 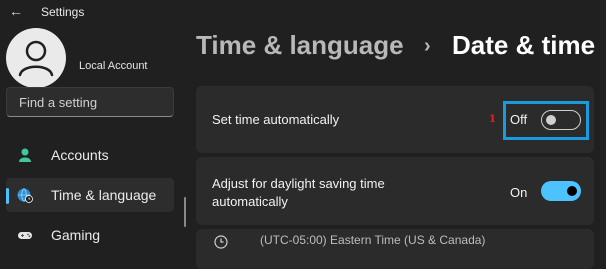 What do you see at coordinates (76, 235) in the screenshot?
I see `sidebar-item-label: Gaming` at bounding box center [76, 235].